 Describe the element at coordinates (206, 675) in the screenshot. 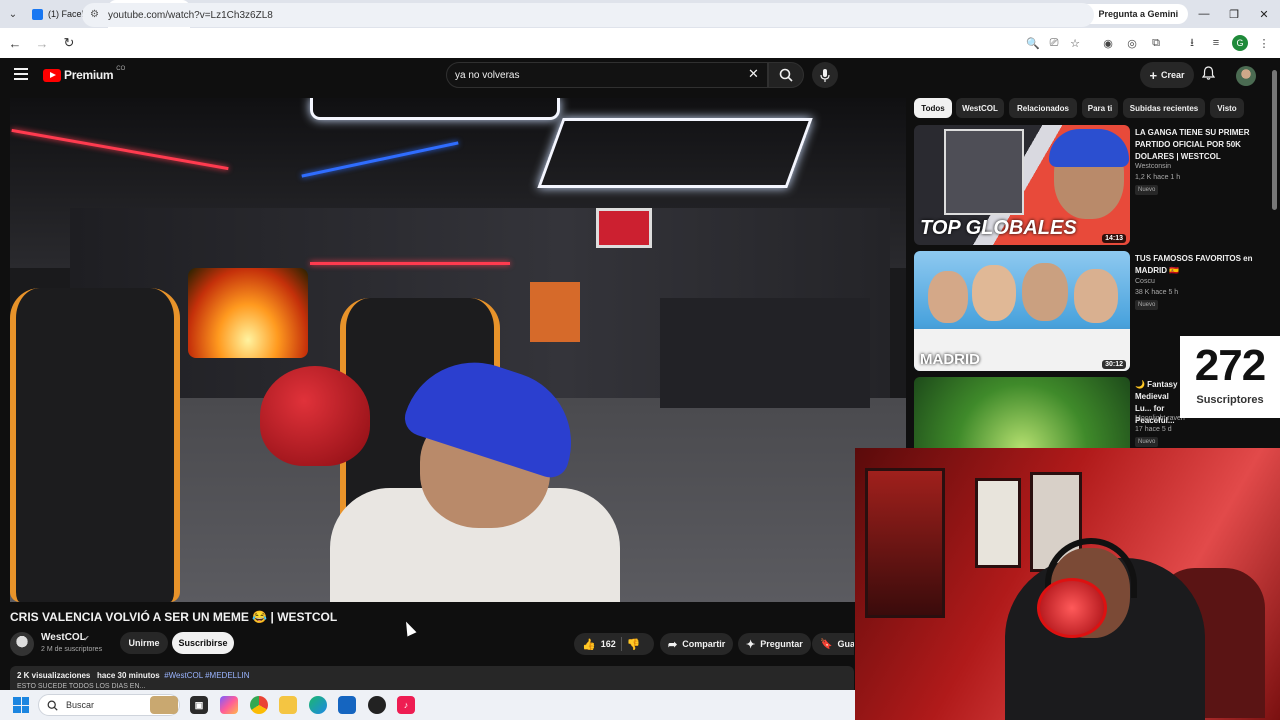

I see `hashtags: #WestCOL #MEDELLIN` at that location.